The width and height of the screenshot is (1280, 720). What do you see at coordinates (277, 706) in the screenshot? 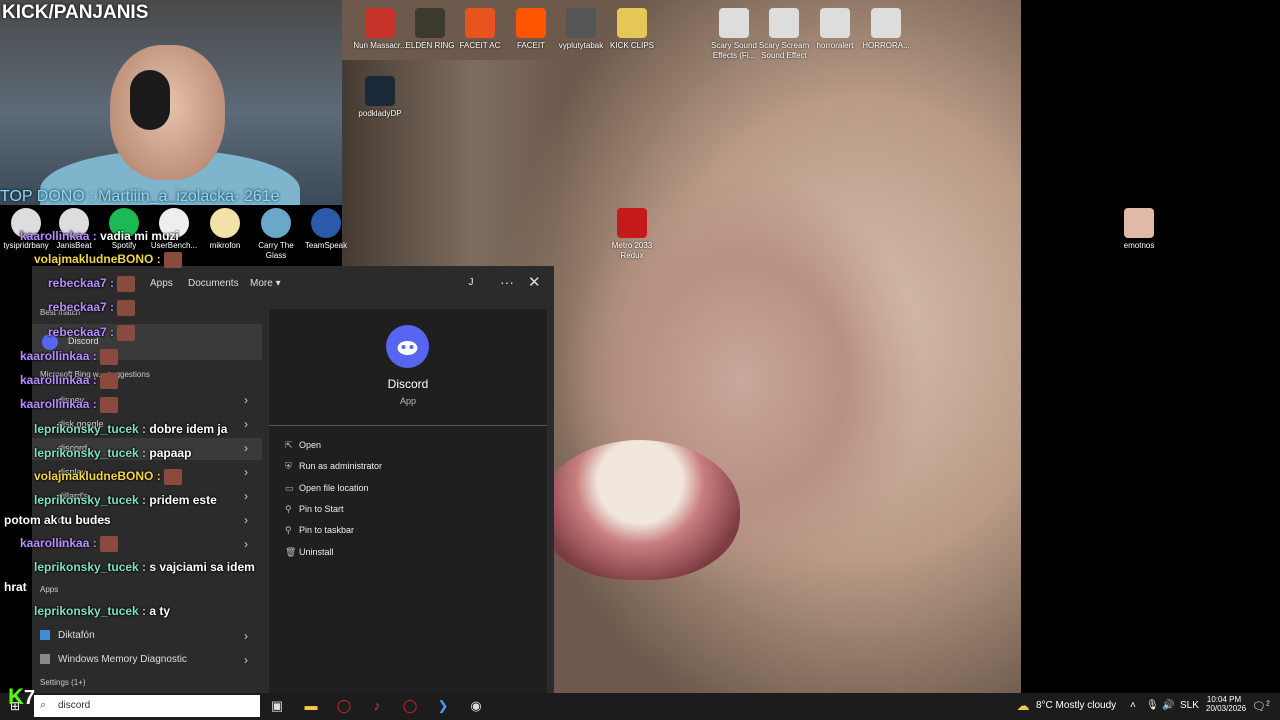
I see `task-view-icon: ▣` at bounding box center [277, 706].